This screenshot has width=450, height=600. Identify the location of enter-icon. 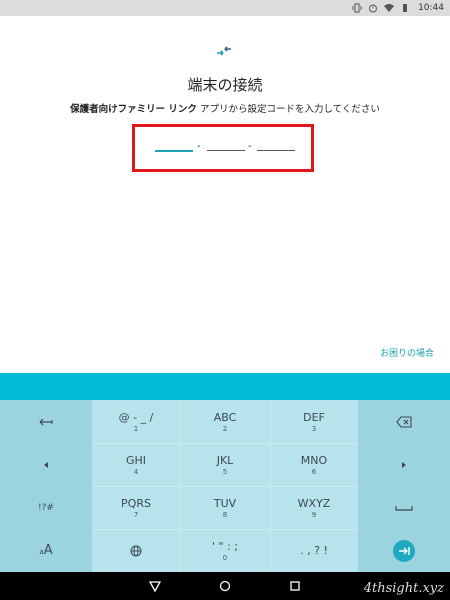
(404, 550).